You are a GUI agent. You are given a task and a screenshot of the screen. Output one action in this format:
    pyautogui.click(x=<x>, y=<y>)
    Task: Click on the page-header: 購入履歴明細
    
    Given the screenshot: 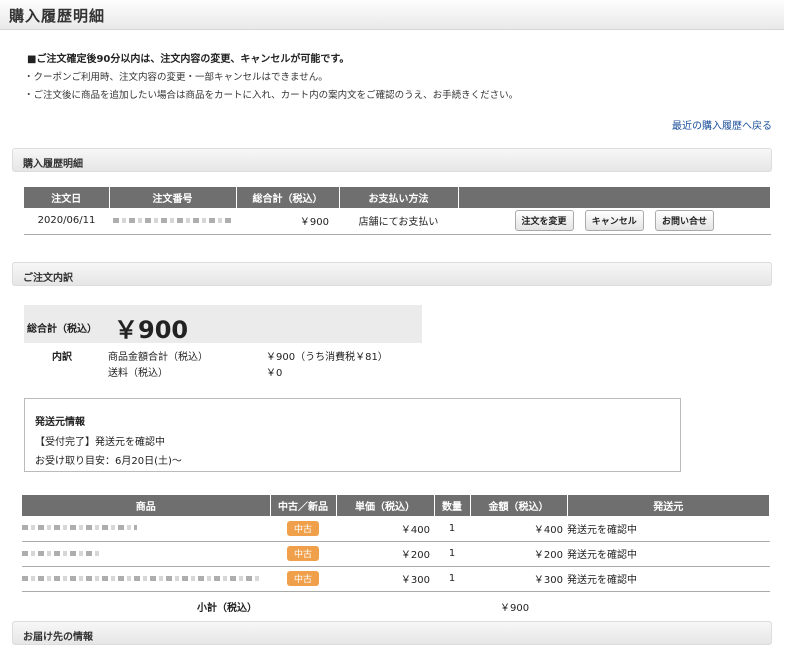 What is the action you would take?
    pyautogui.click(x=392, y=15)
    